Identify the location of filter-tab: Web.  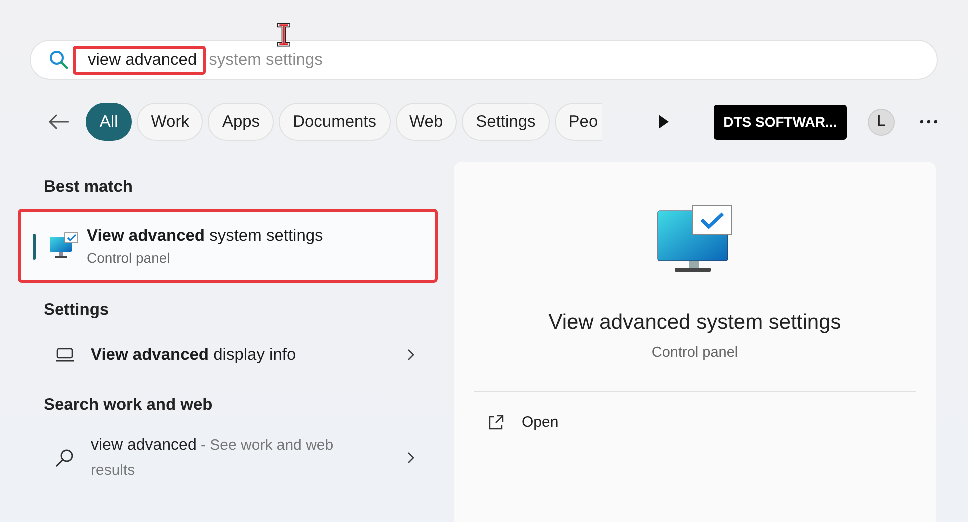
(427, 122).